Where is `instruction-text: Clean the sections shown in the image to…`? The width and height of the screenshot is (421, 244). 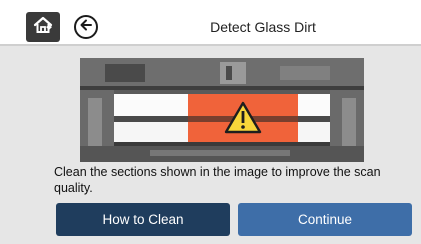
instruction-text: Clean the sections shown in the image to… is located at coordinates (217, 180).